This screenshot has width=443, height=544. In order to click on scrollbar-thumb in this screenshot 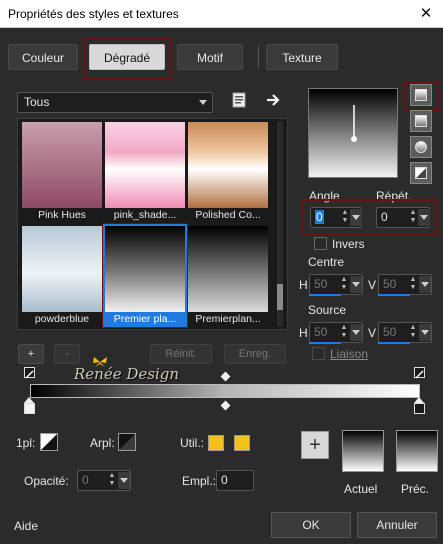, I will do `click(280, 297)`.